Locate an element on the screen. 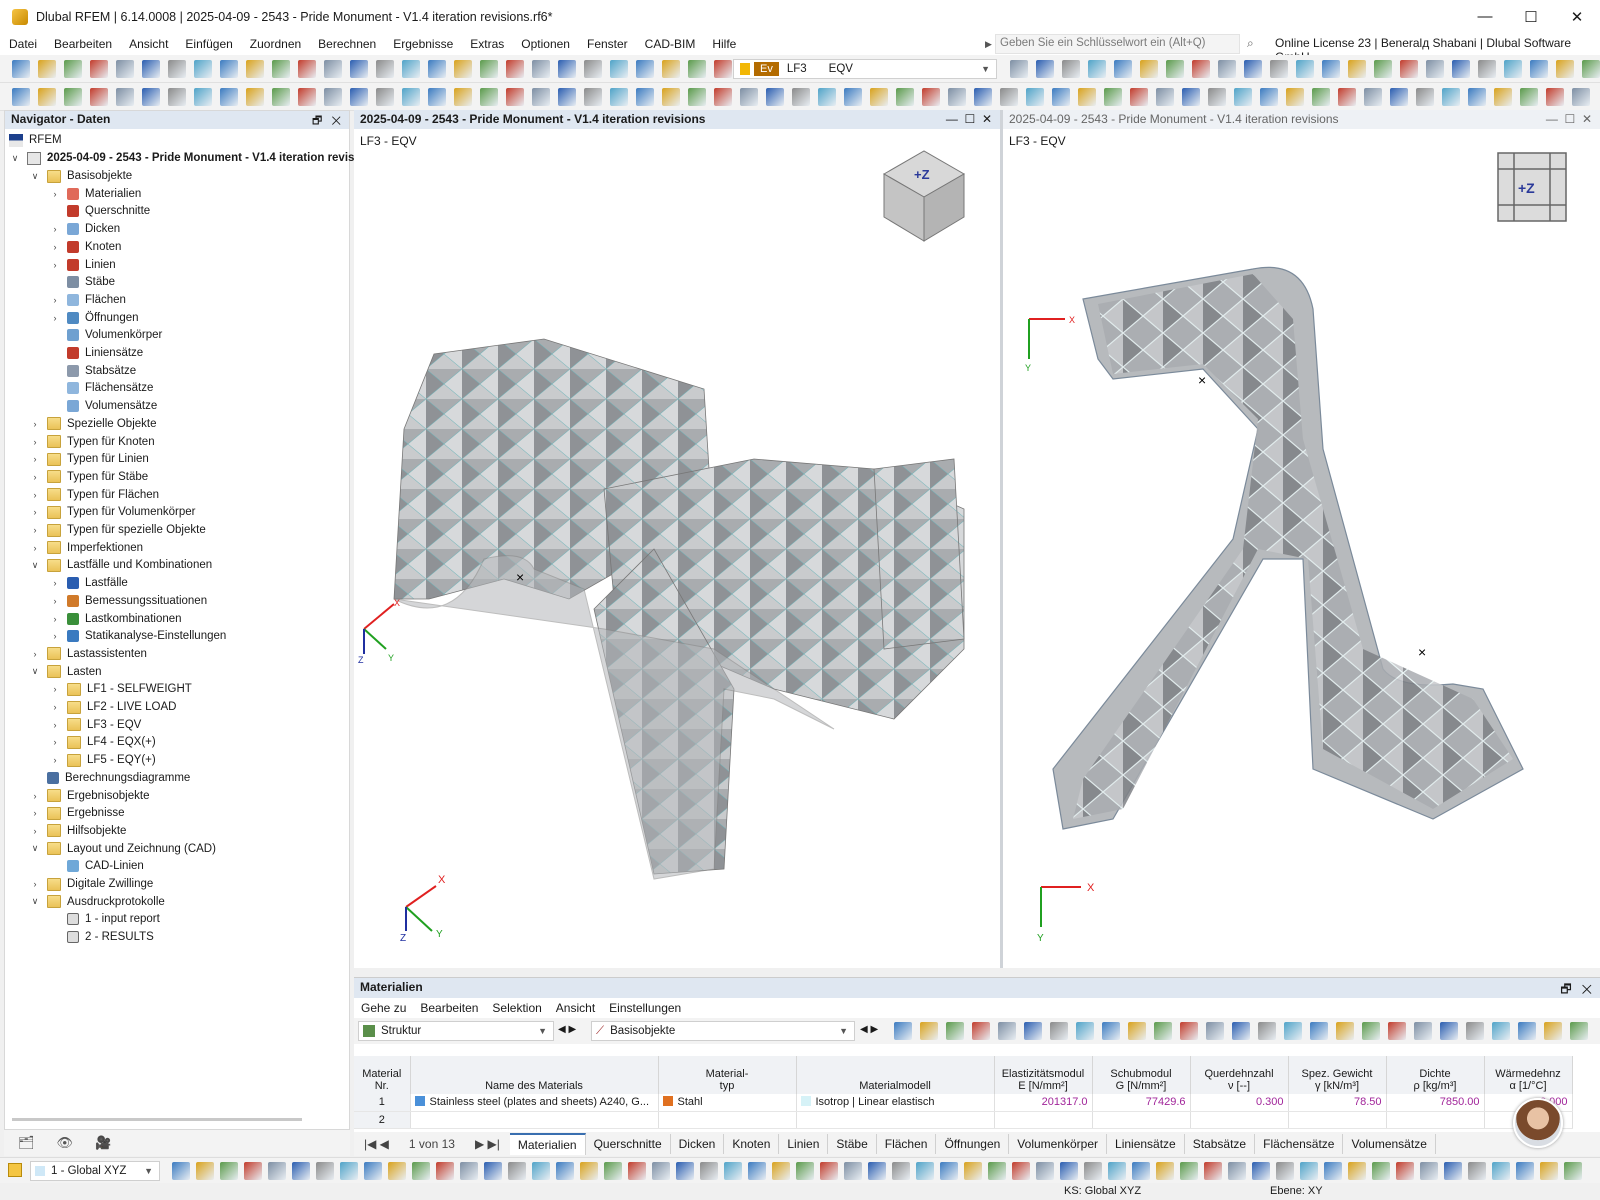 This screenshot has width=1600, height=1200. table-column-header: Material Nr. is located at coordinates (382, 1075).